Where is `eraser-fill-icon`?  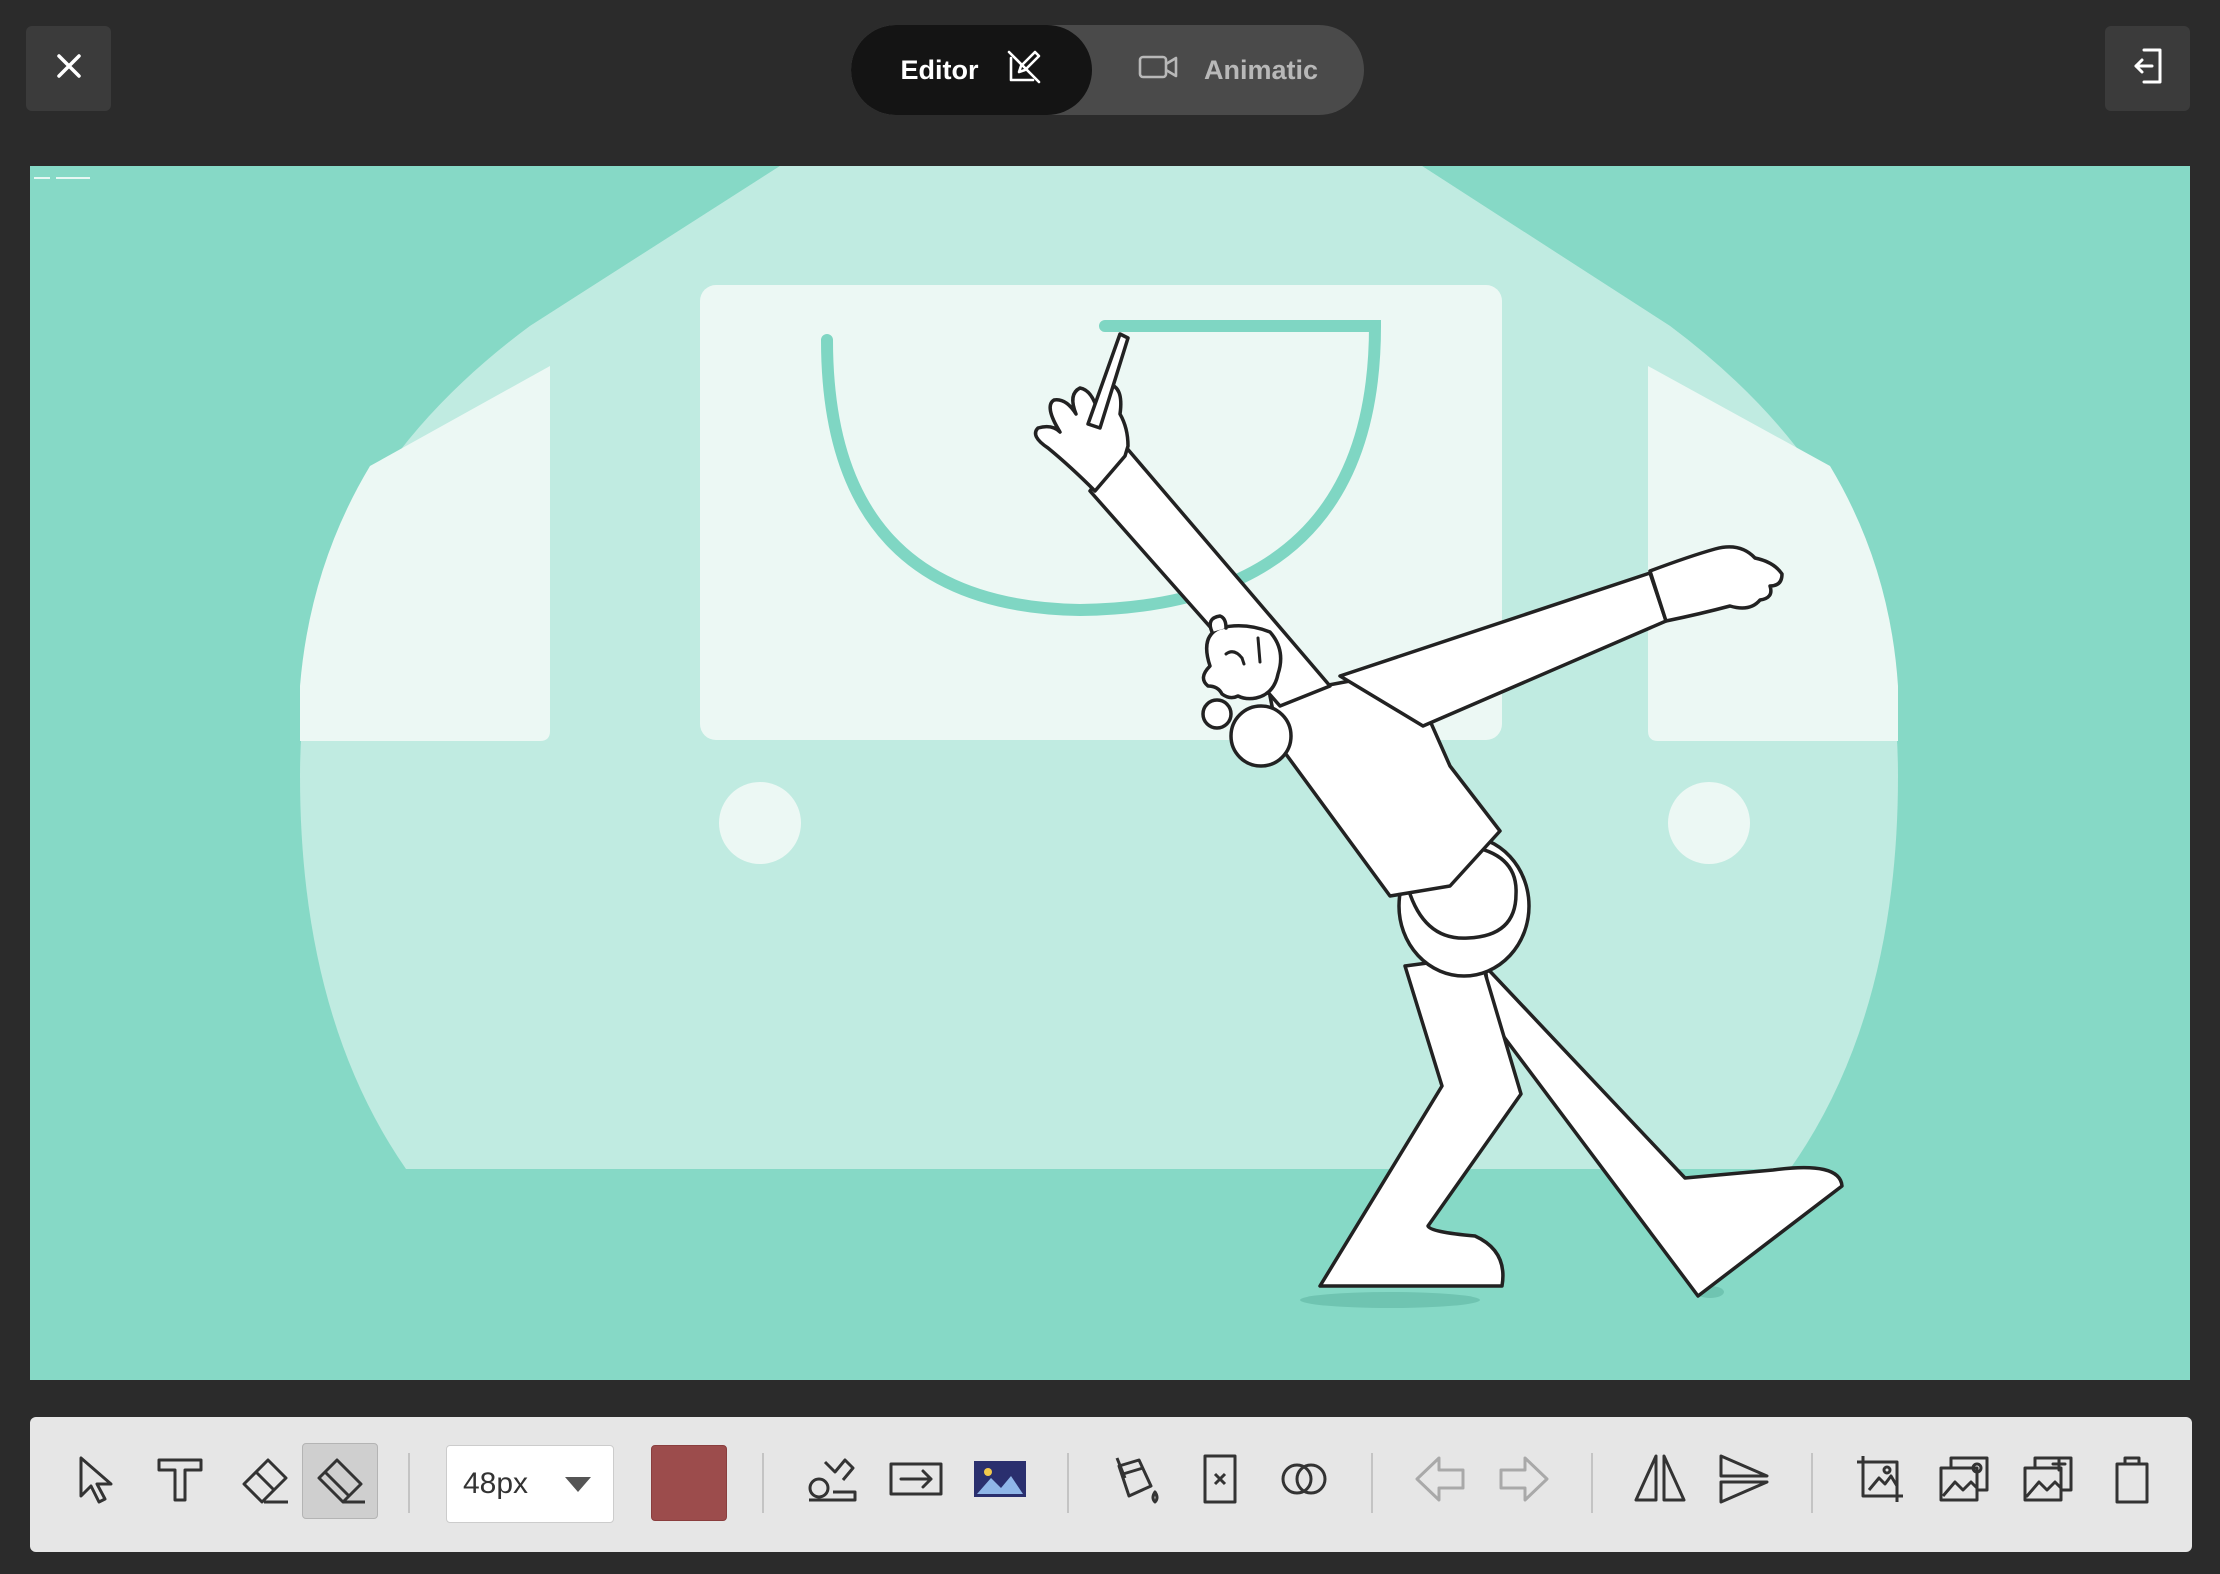
eraser-fill-icon is located at coordinates (340, 1481).